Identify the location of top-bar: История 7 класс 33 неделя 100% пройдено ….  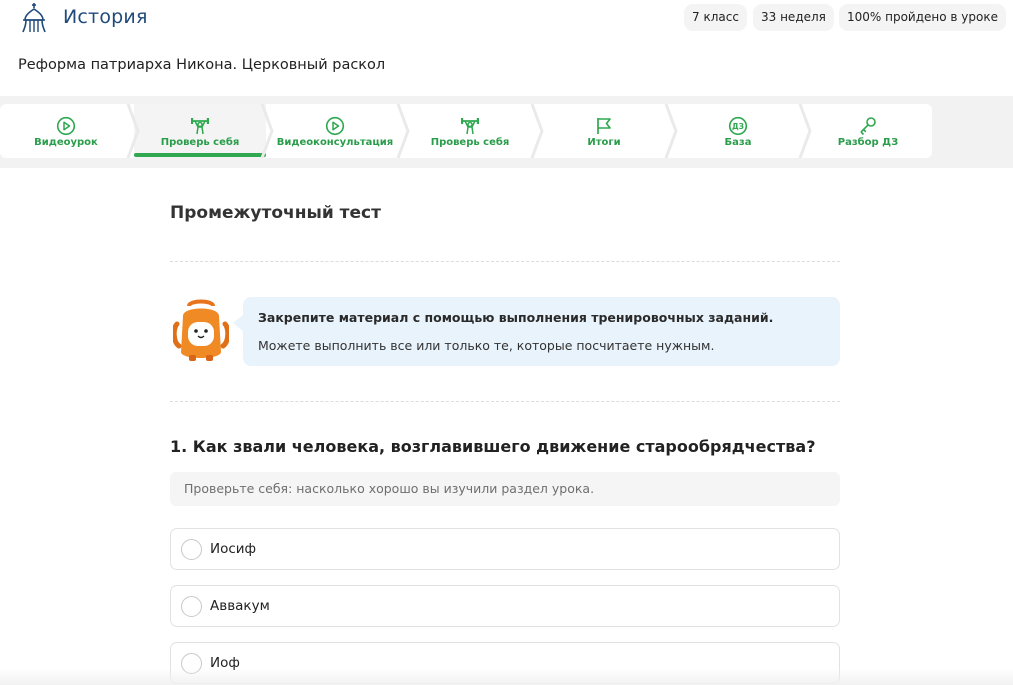
(506, 22).